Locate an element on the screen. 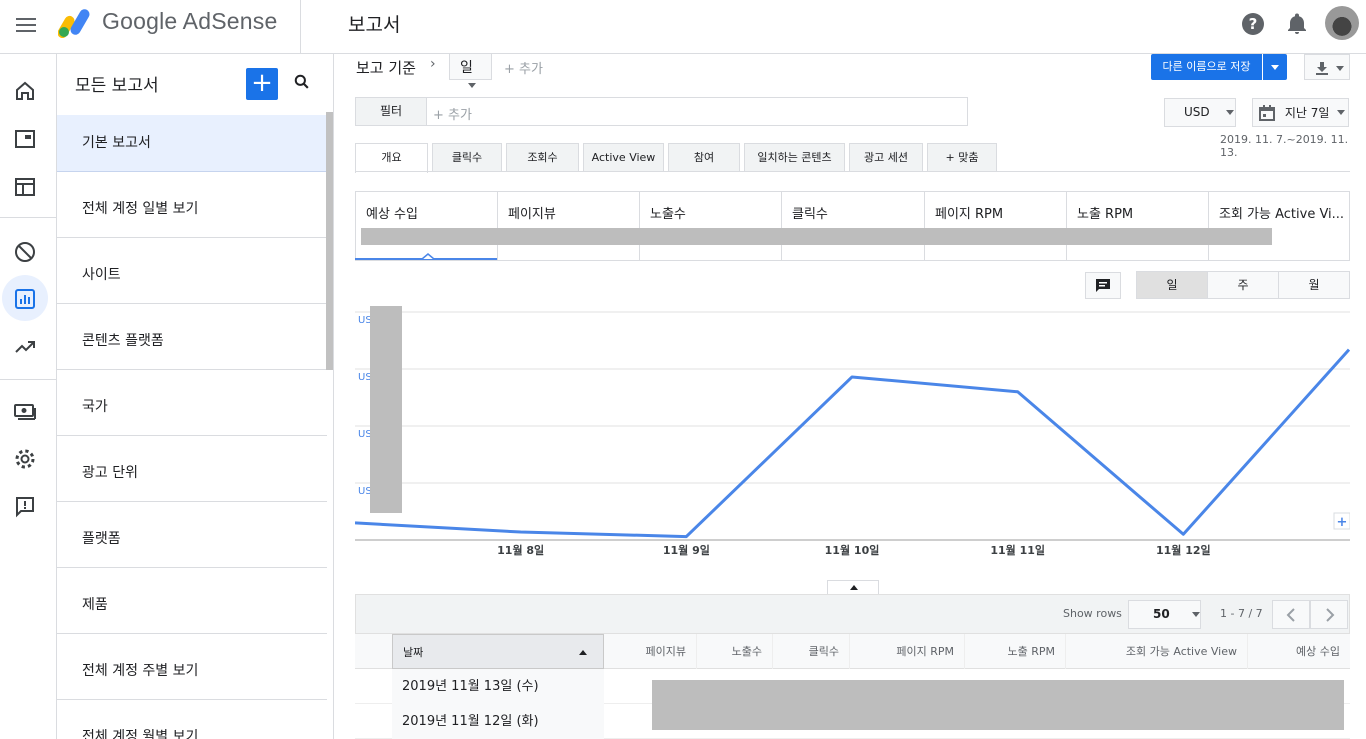 The width and height of the screenshot is (1366, 739). report-item-account-weekly: 전체 계정 주별 보기 is located at coordinates (192, 671).